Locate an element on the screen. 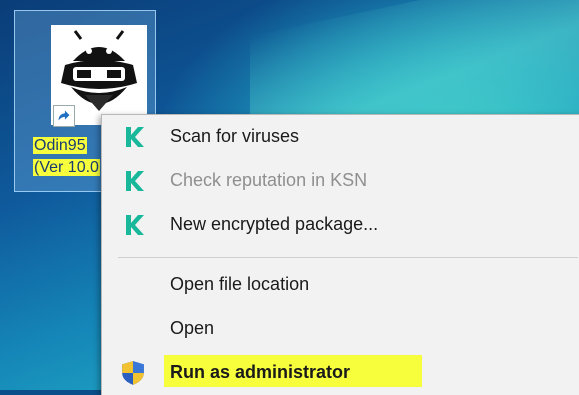 Image resolution: width=579 pixels, height=395 pixels. menu-item-label: Scan for viruses is located at coordinates (235, 136).